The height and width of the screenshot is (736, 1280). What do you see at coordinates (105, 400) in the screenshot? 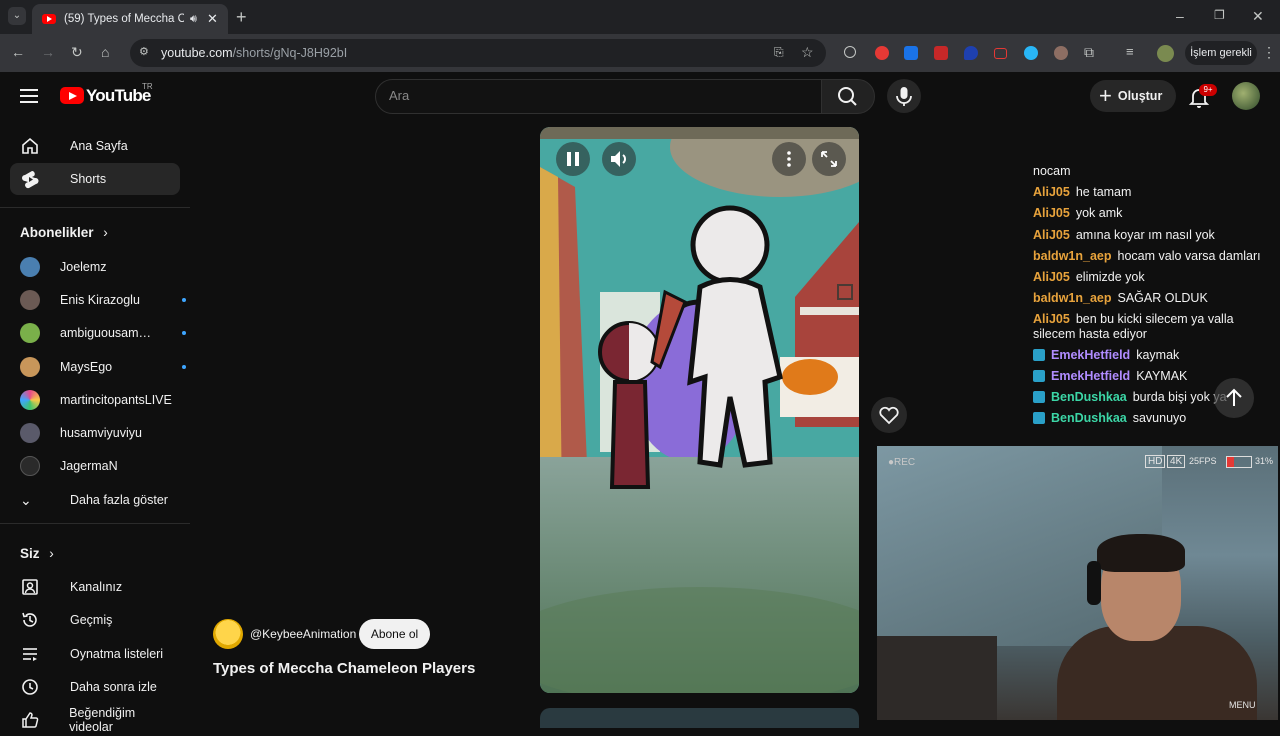
I see `sidebar-subscription: martincitopantsLIVE` at bounding box center [105, 400].